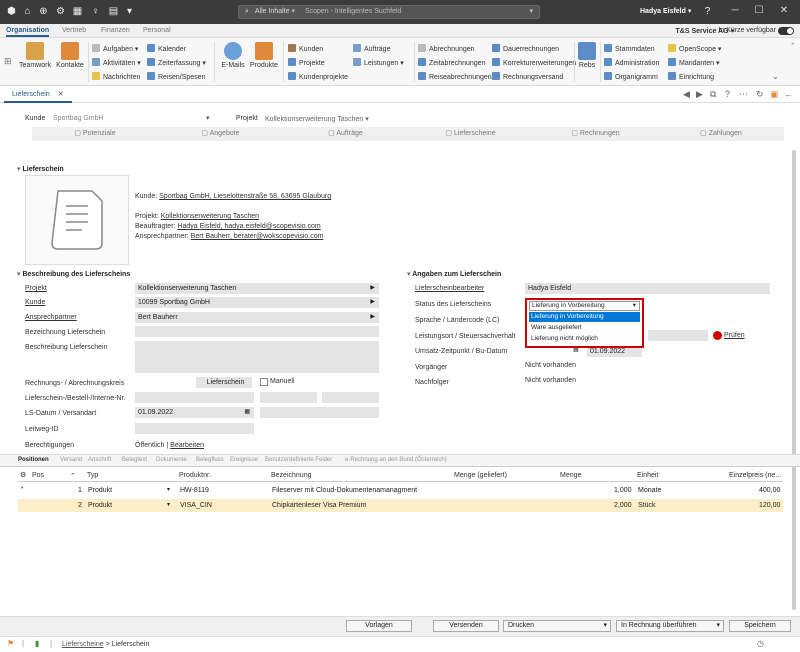 The width and height of the screenshot is (800, 652). Describe the element at coordinates (272, 11) in the screenshot. I see `search-scope: Alle Inhalte` at that location.